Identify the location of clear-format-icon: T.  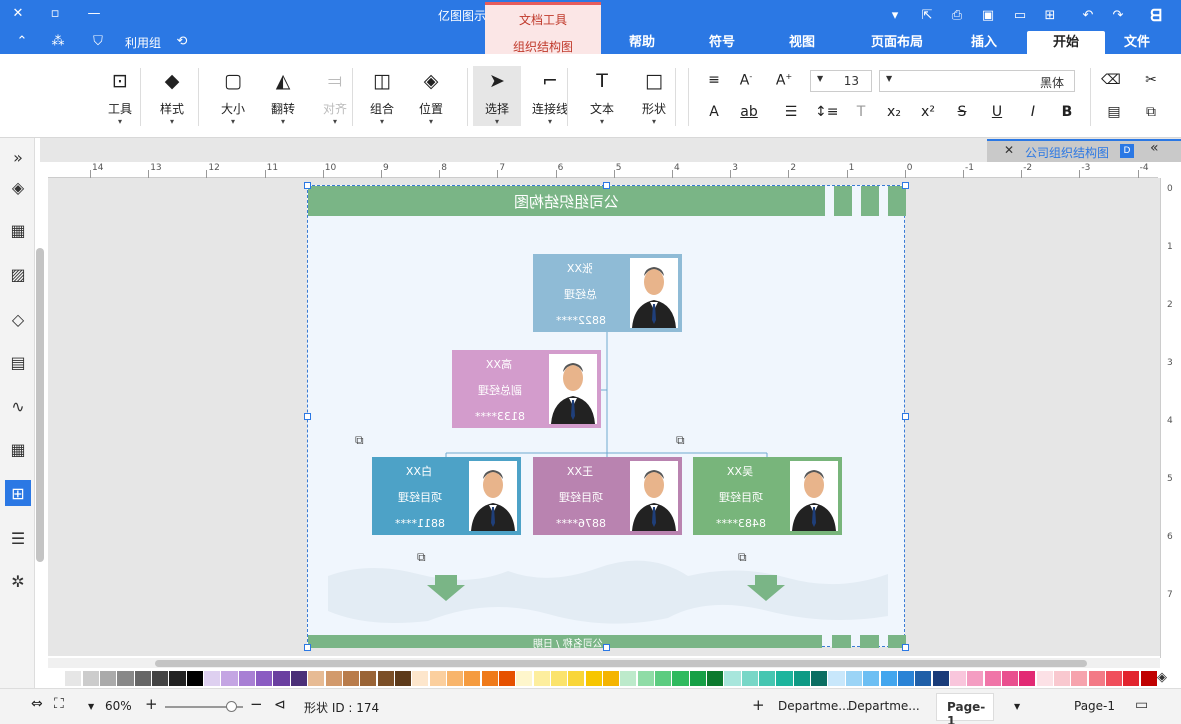
(861, 112).